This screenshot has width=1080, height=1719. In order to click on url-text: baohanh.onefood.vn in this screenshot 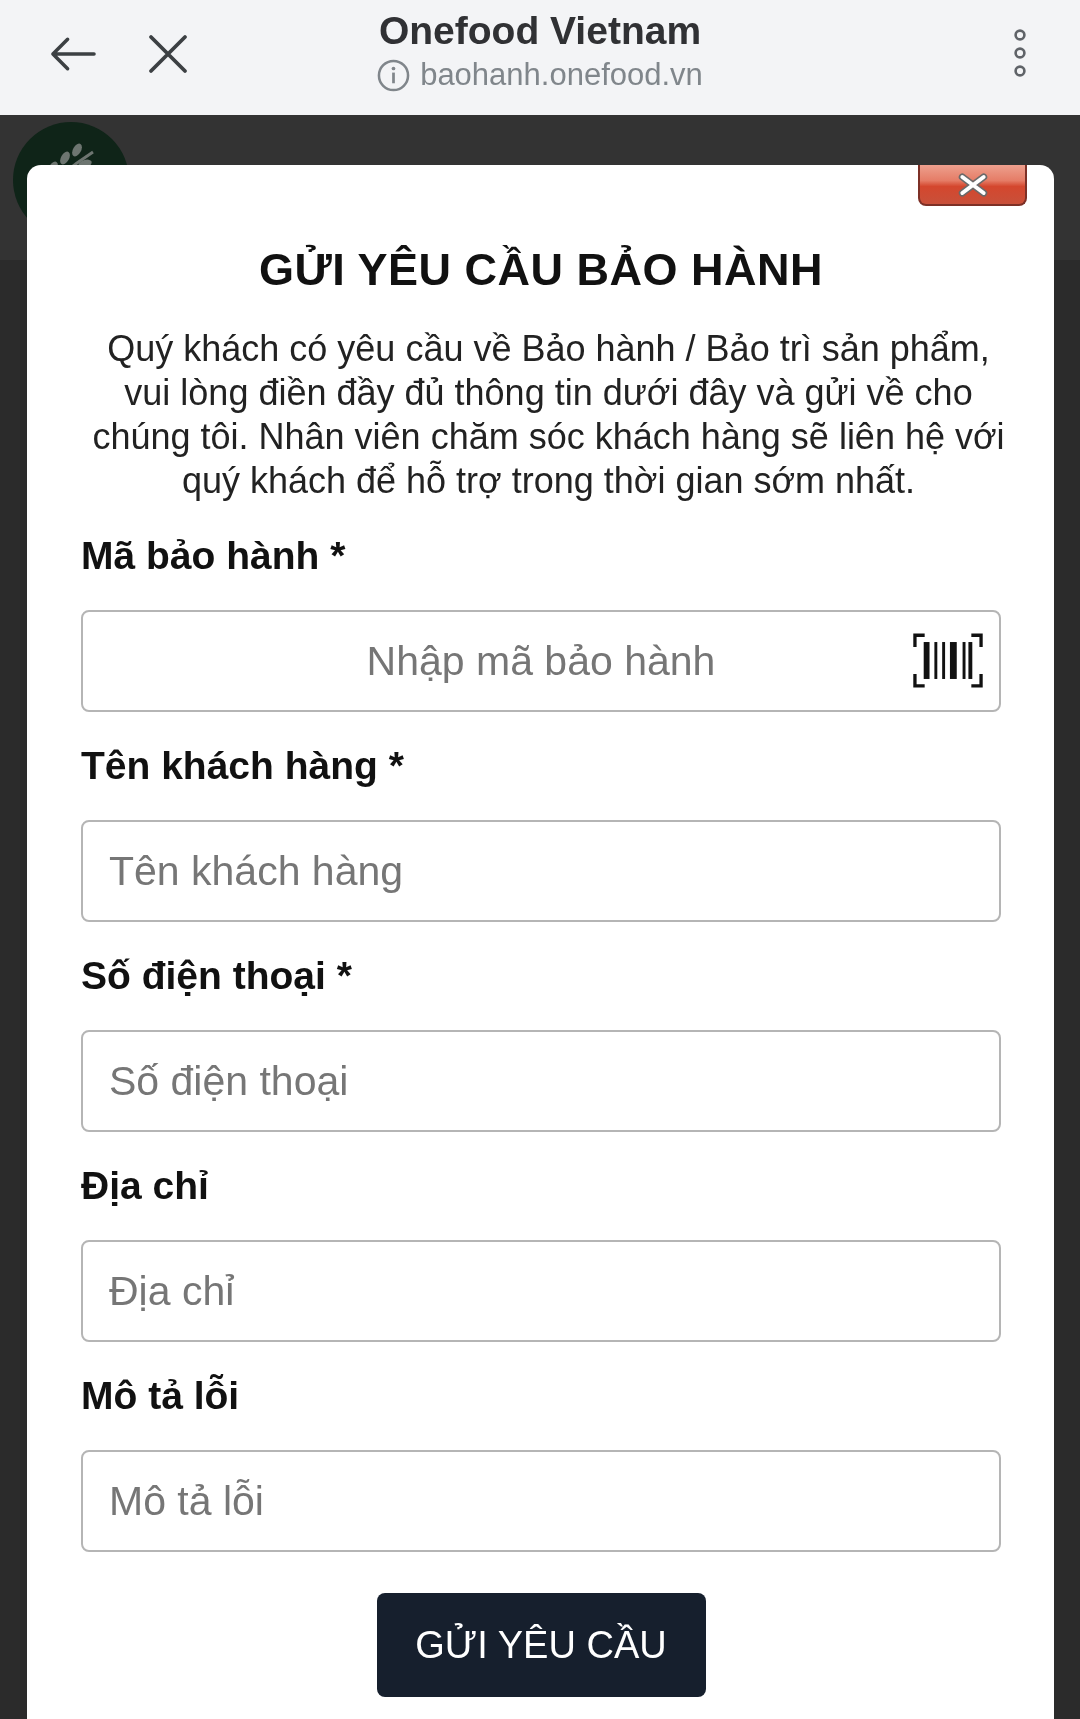, I will do `click(561, 75)`.